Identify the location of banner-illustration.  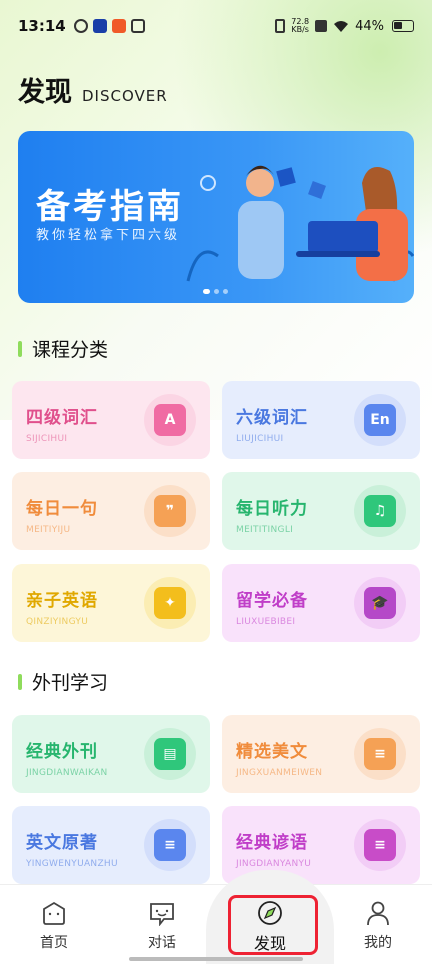
(300, 223).